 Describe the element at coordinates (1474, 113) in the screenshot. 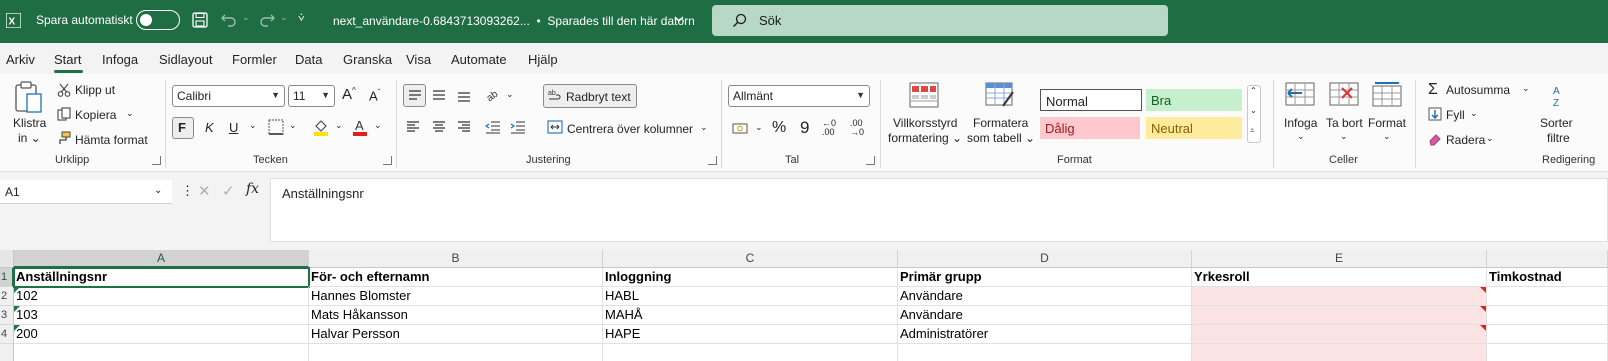

I see `fill-dropdown-icon: ⌄` at that location.